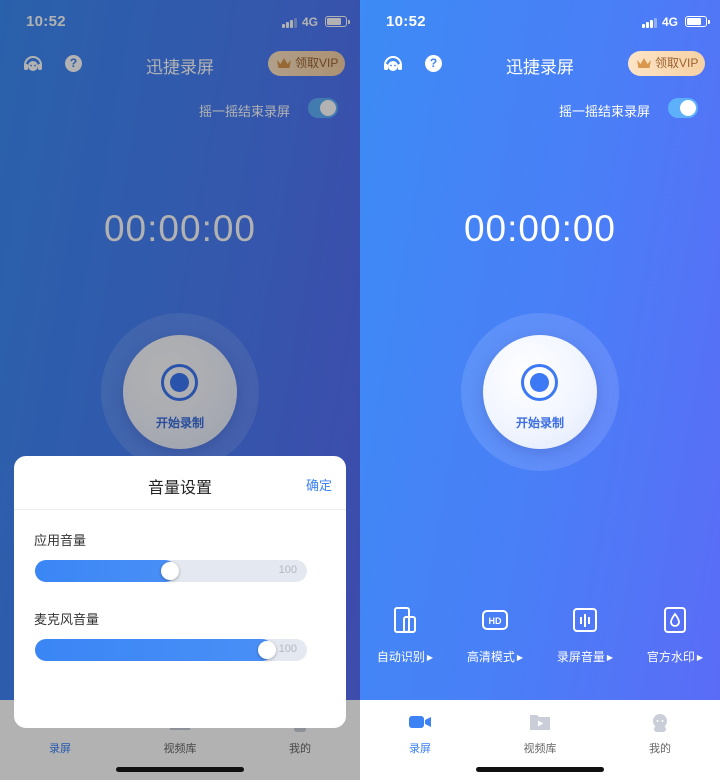  Describe the element at coordinates (405, 635) in the screenshot. I see `feature-auto-detect: 自动识别 ▶` at that location.